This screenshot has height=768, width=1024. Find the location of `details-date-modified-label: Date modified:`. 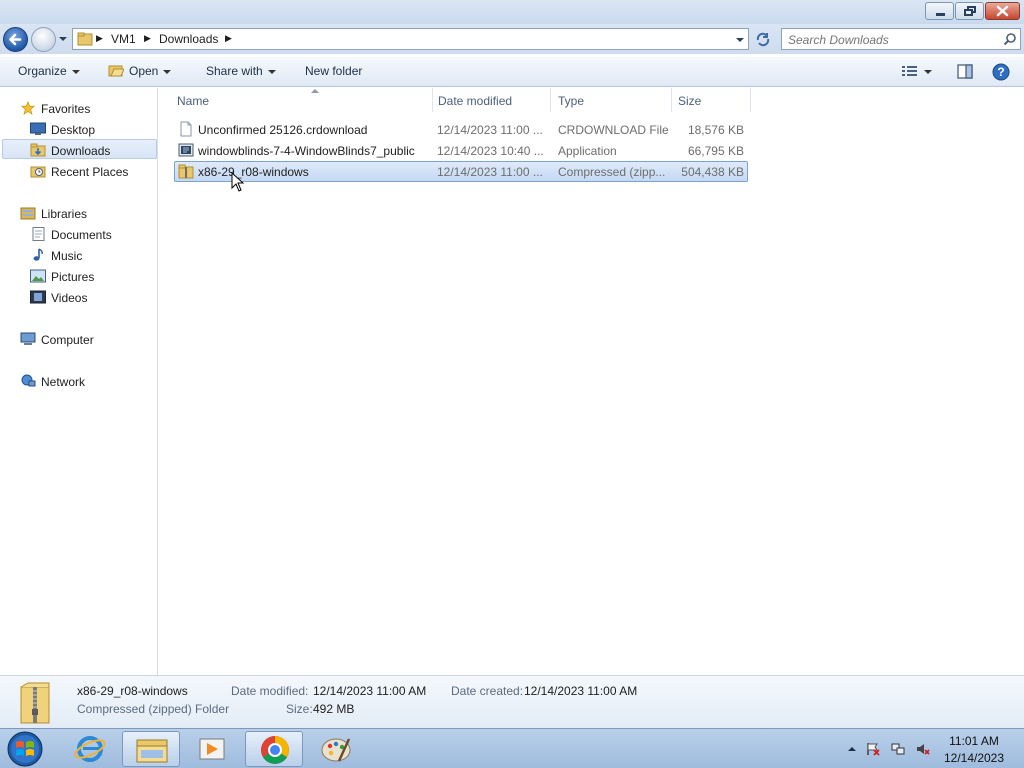

details-date-modified-label: Date modified: is located at coordinates (270, 691).